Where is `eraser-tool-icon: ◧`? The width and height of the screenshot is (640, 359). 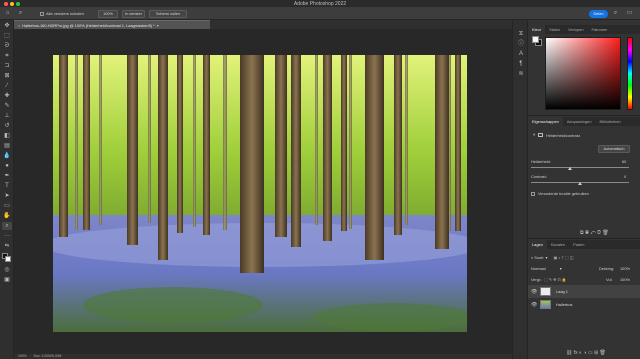 eraser-tool-icon: ◧ is located at coordinates (7, 136).